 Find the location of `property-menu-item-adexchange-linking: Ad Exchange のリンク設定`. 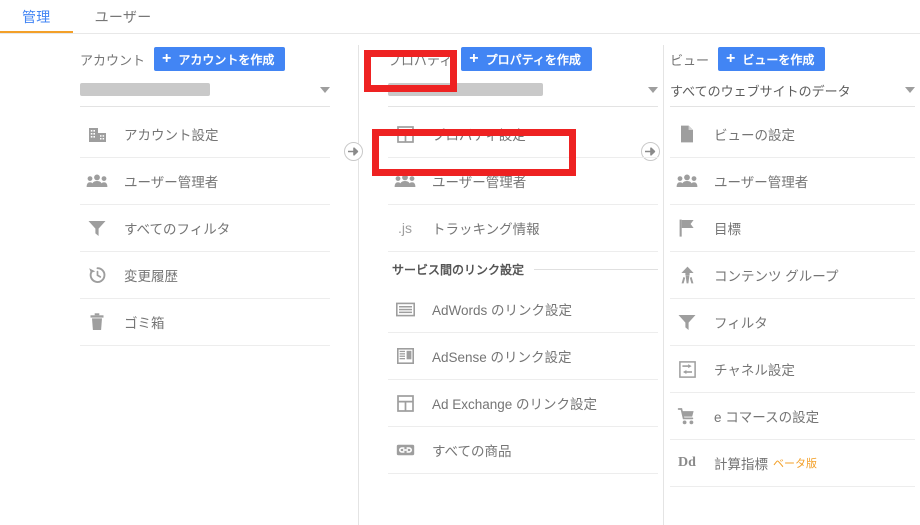

property-menu-item-adexchange-linking: Ad Exchange のリンク設定 is located at coordinates (523, 403).